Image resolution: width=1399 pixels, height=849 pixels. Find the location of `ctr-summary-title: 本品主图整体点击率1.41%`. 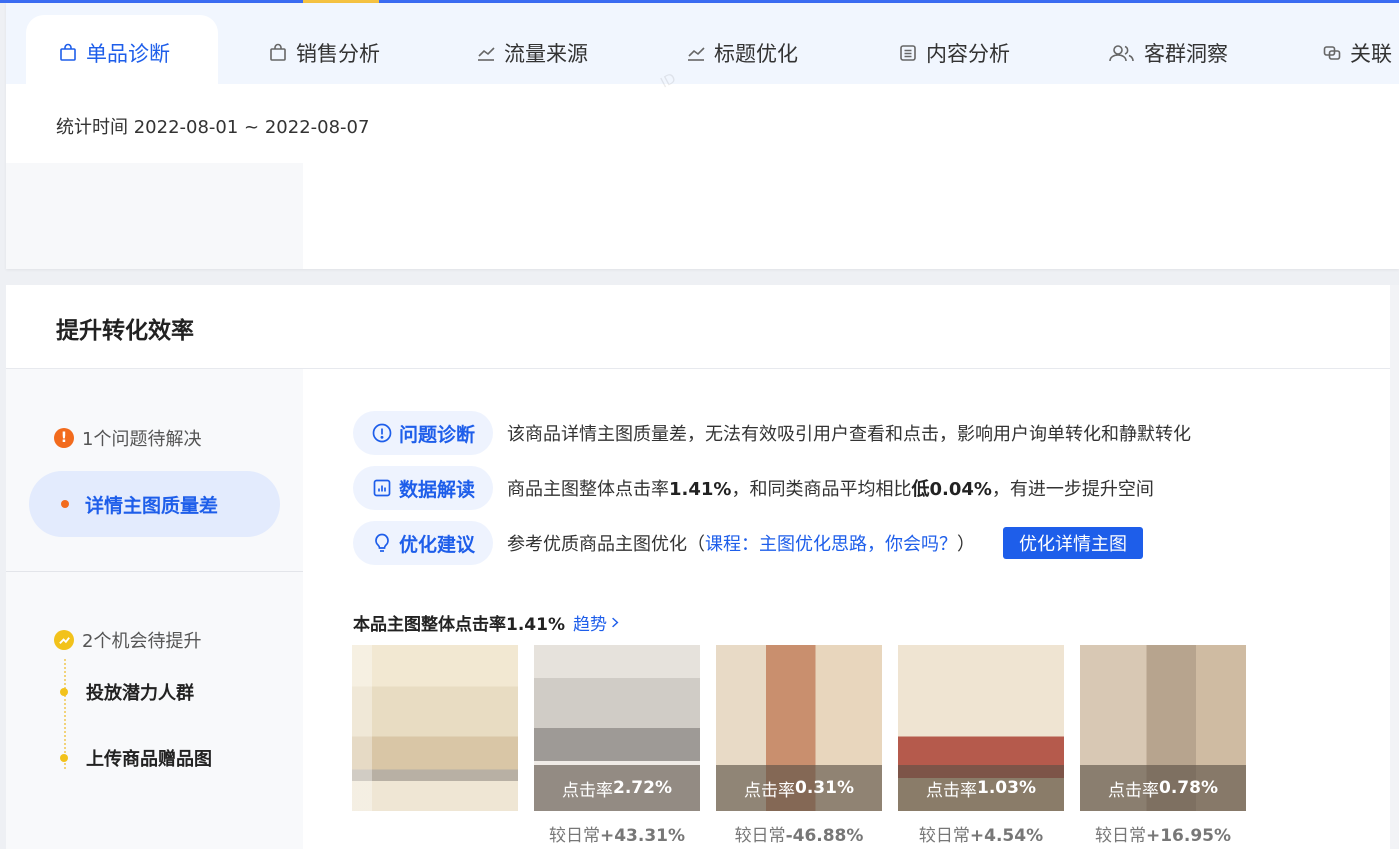

ctr-summary-title: 本品主图整体点击率1.41% is located at coordinates (459, 625).